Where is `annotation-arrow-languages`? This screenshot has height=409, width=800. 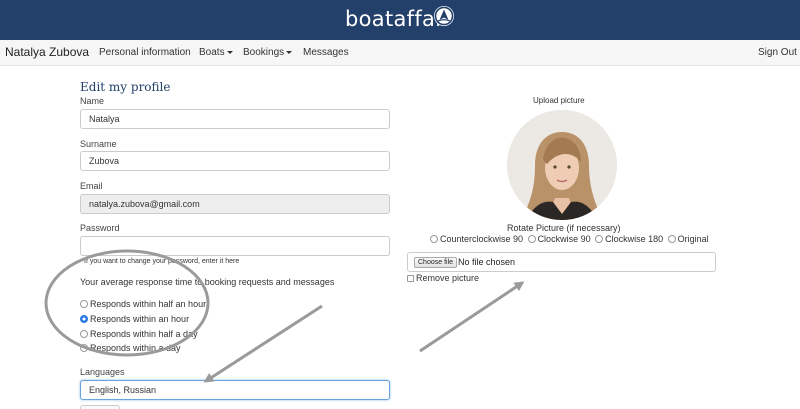 annotation-arrow-languages is located at coordinates (263, 343).